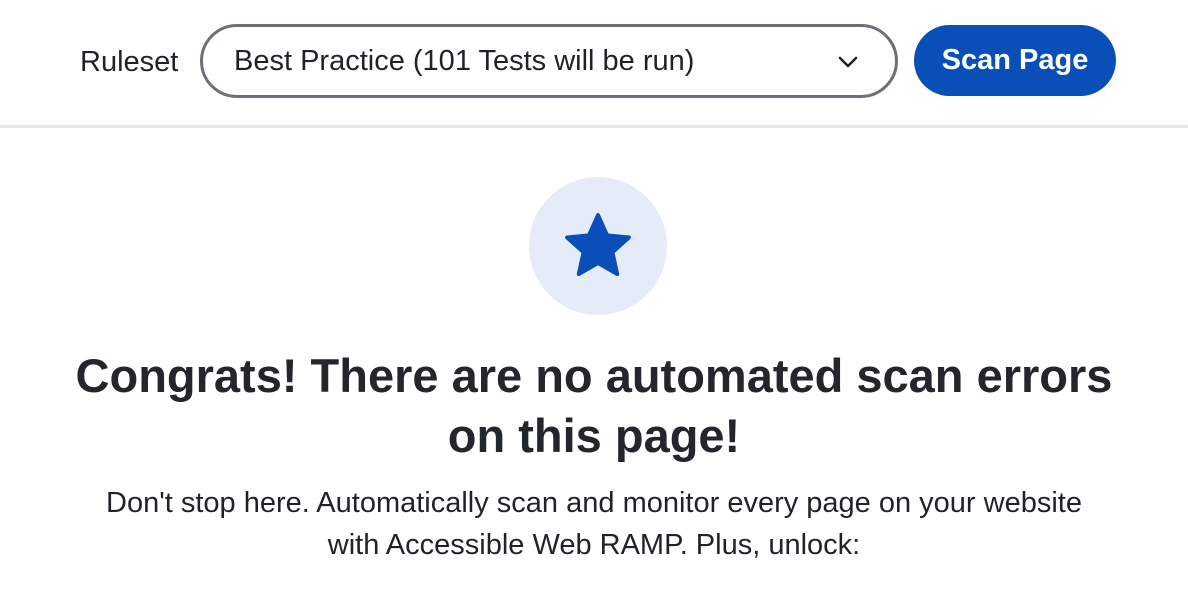 The image size is (1188, 600). Describe the element at coordinates (1015, 60) in the screenshot. I see `scan-page-button: Scan Page` at that location.